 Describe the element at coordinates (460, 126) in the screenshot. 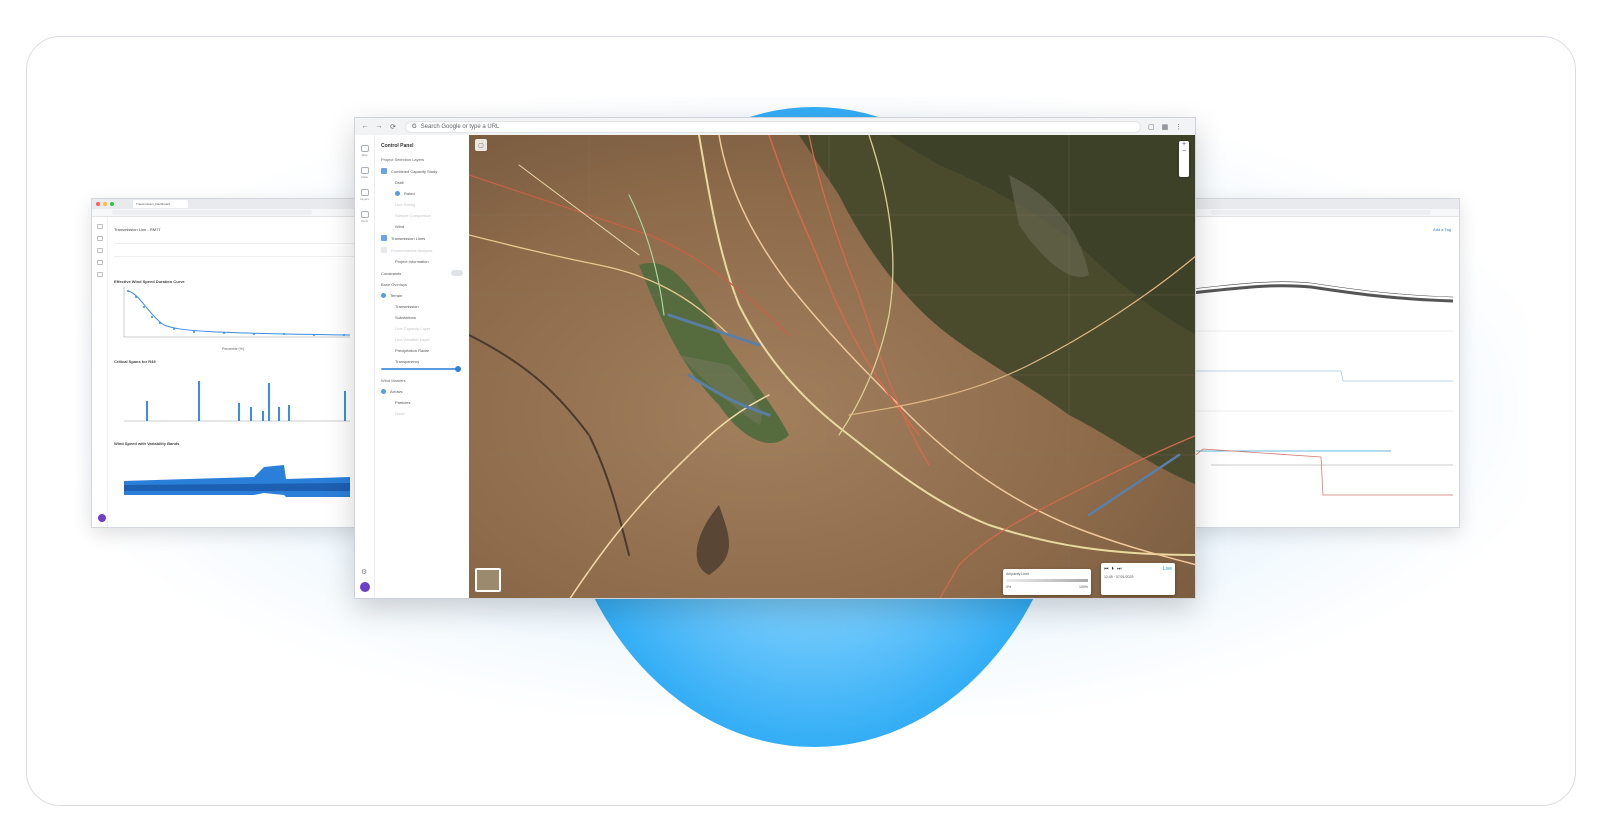

I see `address-placeholder: Search Google or type a URL` at that location.